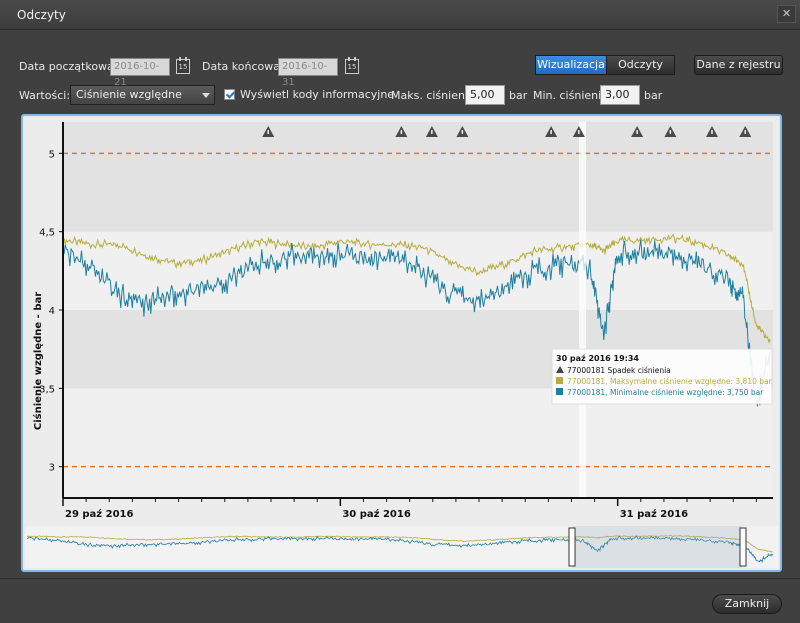 The width and height of the screenshot is (800, 623). Describe the element at coordinates (657, 547) in the screenshot. I see `navigator-selection` at that location.